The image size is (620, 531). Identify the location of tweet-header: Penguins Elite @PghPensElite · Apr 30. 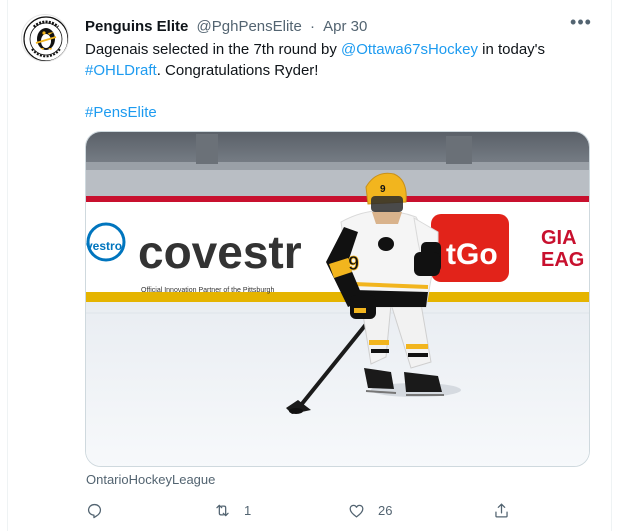
(226, 27).